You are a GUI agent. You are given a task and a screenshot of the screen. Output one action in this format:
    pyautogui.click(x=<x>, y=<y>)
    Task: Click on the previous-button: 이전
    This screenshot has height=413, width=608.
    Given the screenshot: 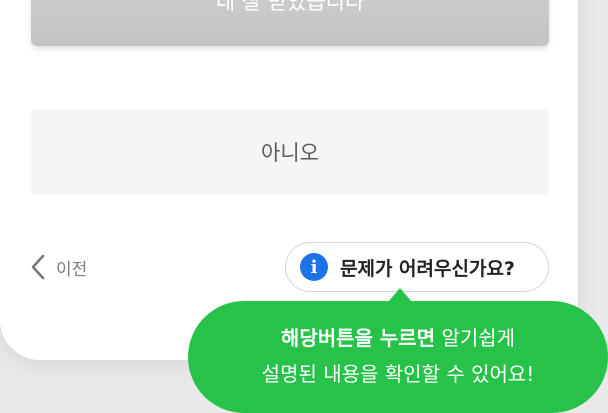 What is the action you would take?
    pyautogui.click(x=57, y=267)
    